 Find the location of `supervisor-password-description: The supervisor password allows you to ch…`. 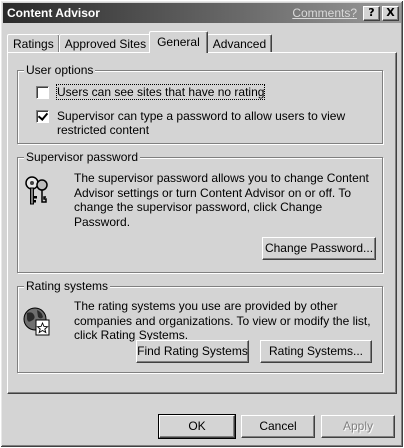

supervisor-password-description: The supervisor password allows you to ch… is located at coordinates (221, 200).